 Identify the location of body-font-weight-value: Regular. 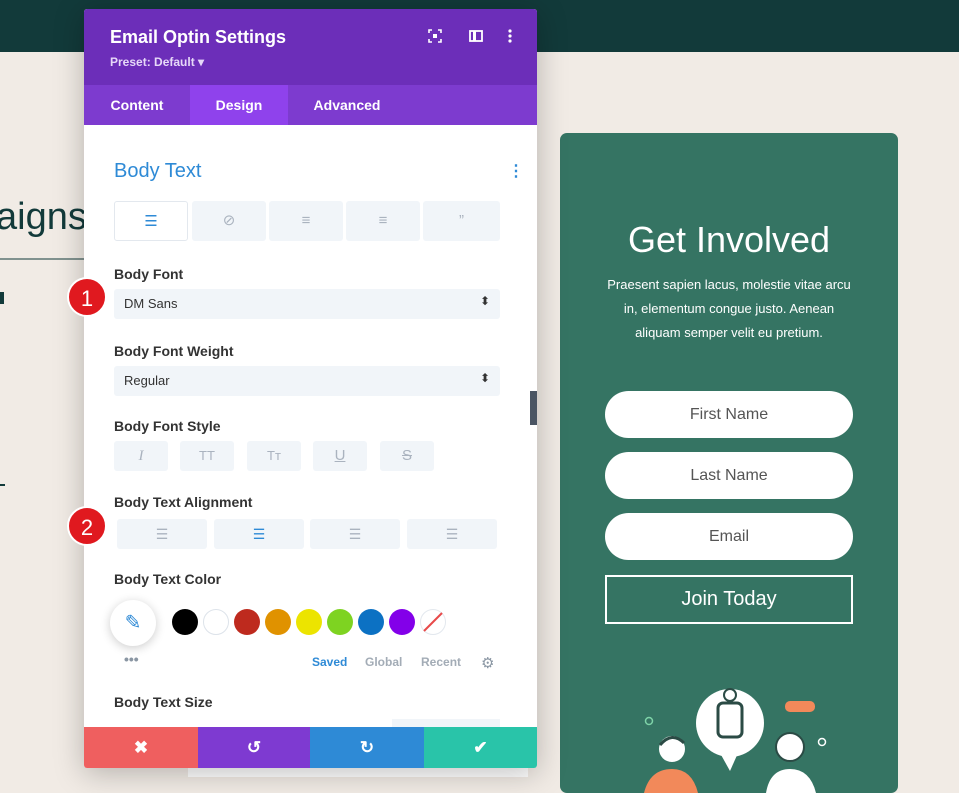
(147, 380).